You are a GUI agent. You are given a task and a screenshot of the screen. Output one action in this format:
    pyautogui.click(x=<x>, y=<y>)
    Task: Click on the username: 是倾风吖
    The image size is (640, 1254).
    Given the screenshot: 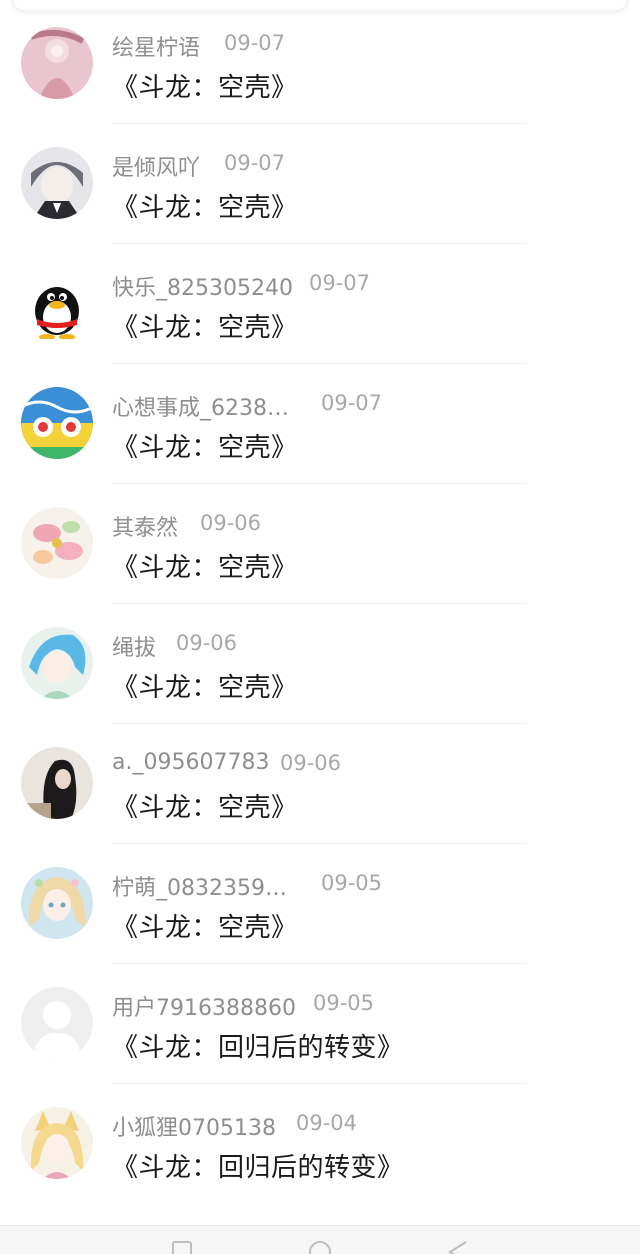 What is the action you would take?
    pyautogui.click(x=156, y=166)
    